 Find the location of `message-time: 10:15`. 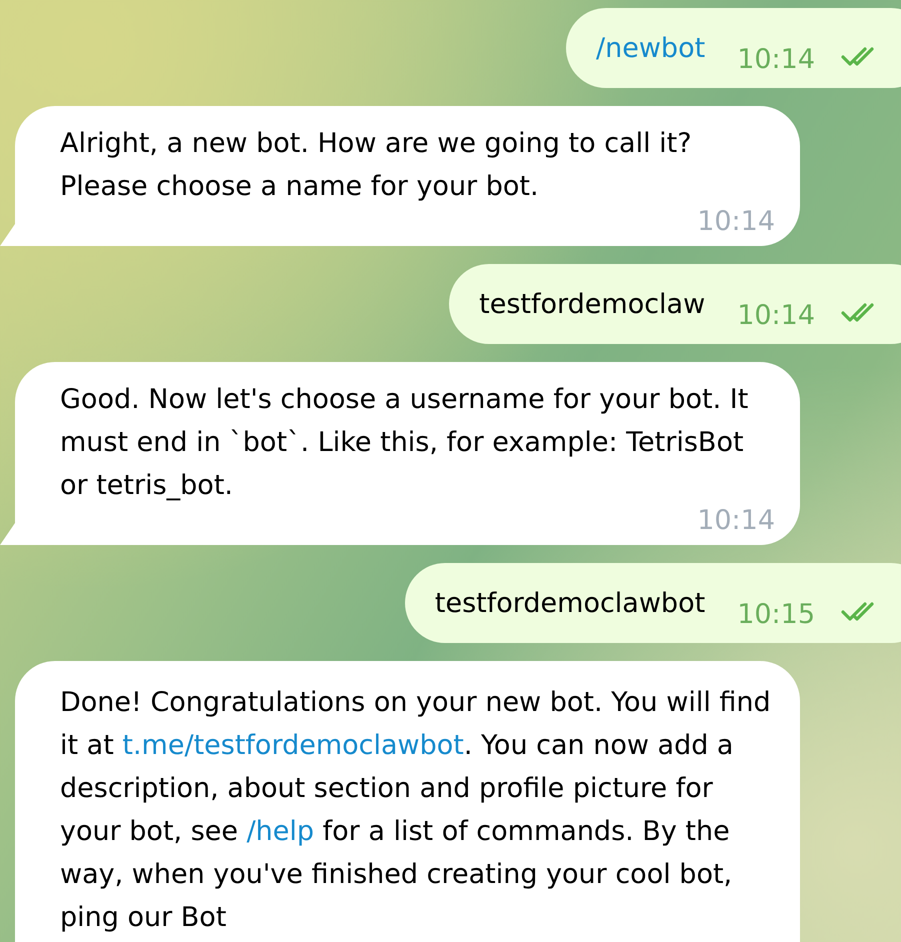

message-time: 10:15 is located at coordinates (776, 614).